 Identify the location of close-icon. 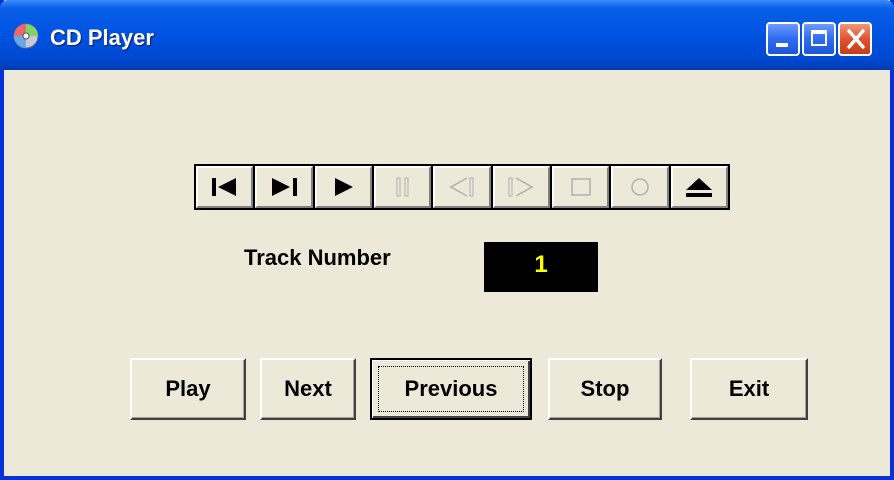
(856, 39).